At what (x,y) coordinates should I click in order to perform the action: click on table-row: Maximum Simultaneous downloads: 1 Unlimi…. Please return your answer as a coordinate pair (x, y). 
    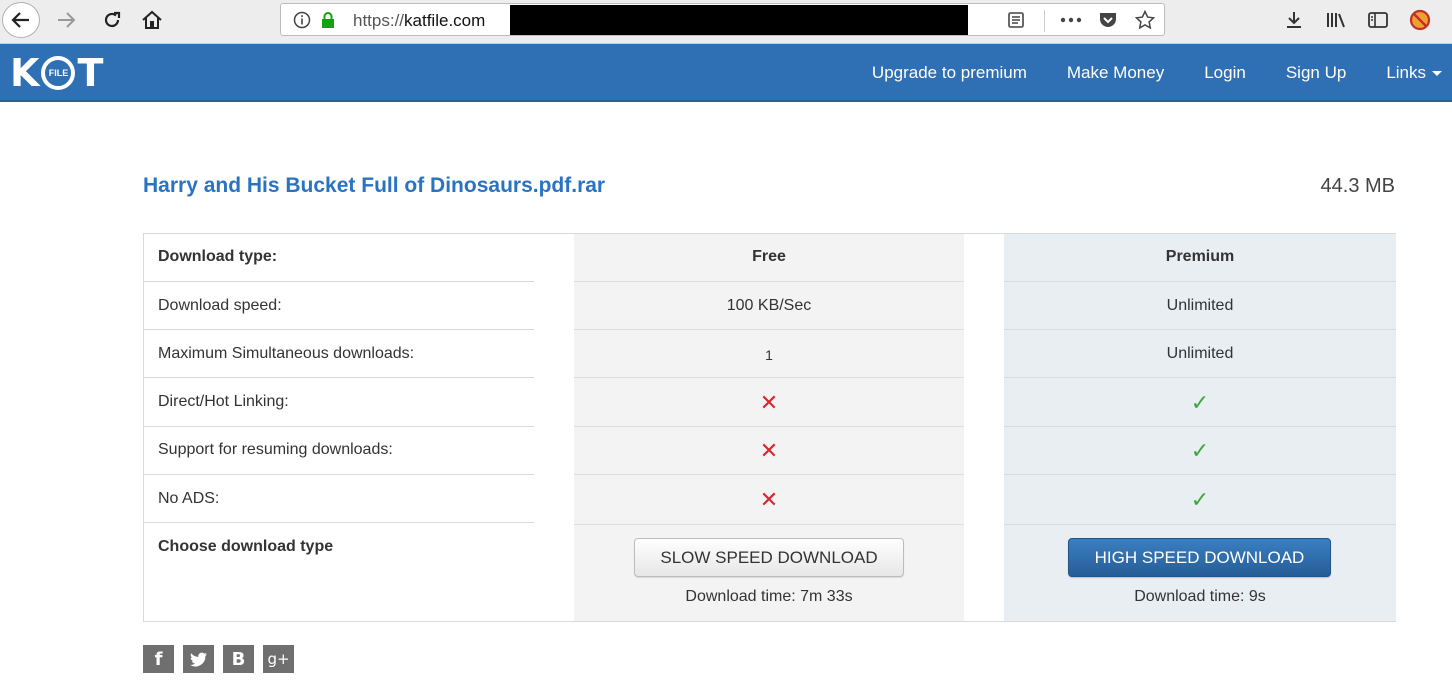
    Looking at the image, I should click on (769, 355).